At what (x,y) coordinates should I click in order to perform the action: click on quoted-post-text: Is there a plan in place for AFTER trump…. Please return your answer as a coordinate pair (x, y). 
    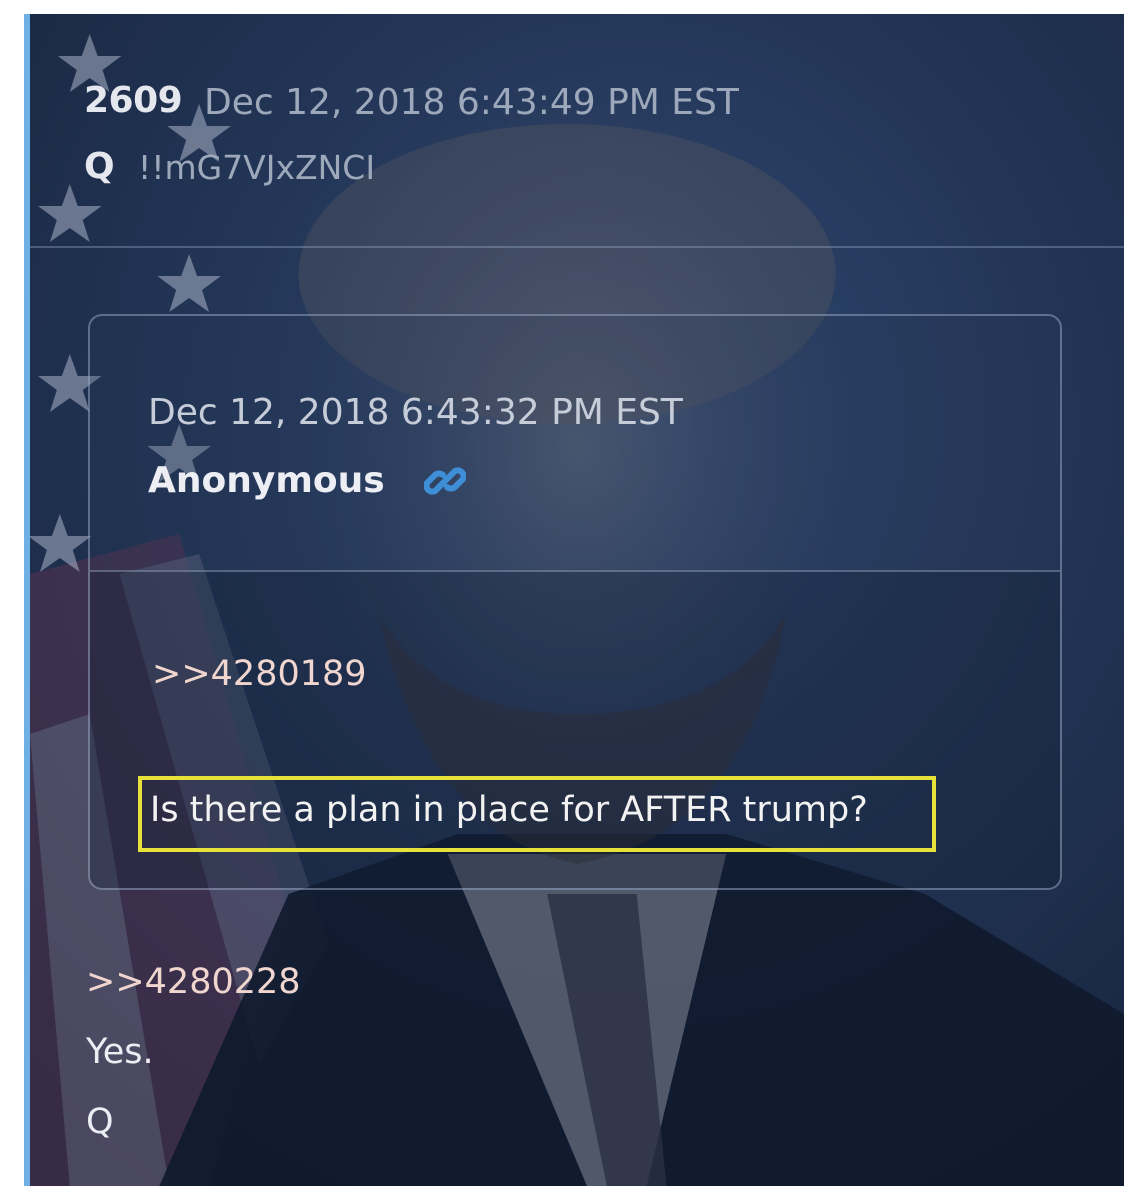
    Looking at the image, I should click on (509, 810).